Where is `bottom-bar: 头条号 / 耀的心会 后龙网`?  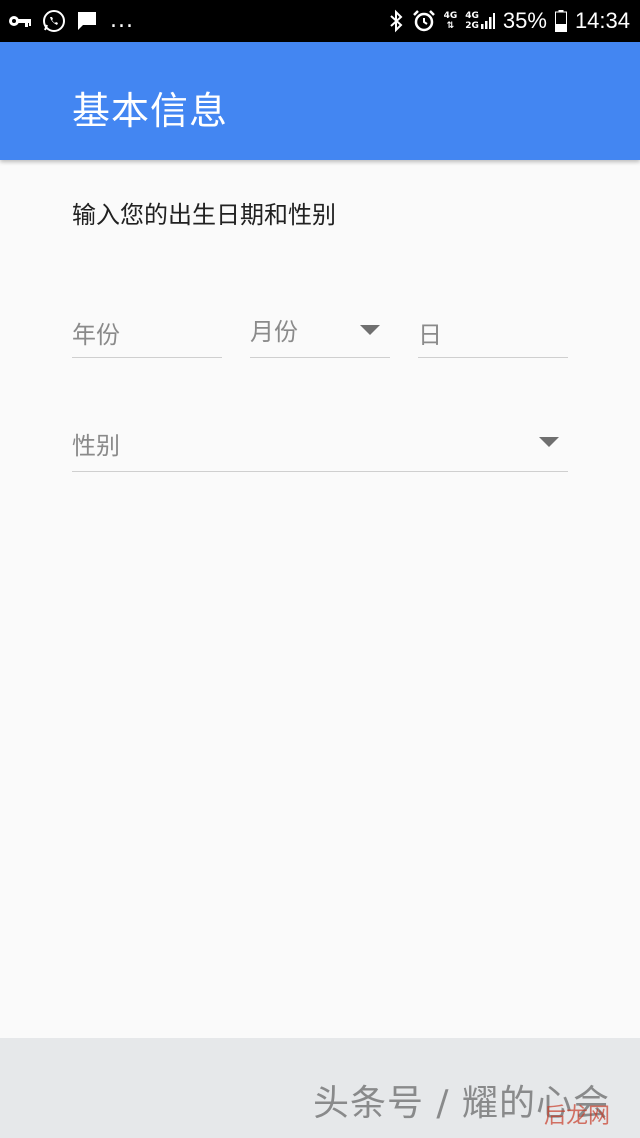 bottom-bar: 头条号 / 耀的心会 后龙网 is located at coordinates (320, 1088).